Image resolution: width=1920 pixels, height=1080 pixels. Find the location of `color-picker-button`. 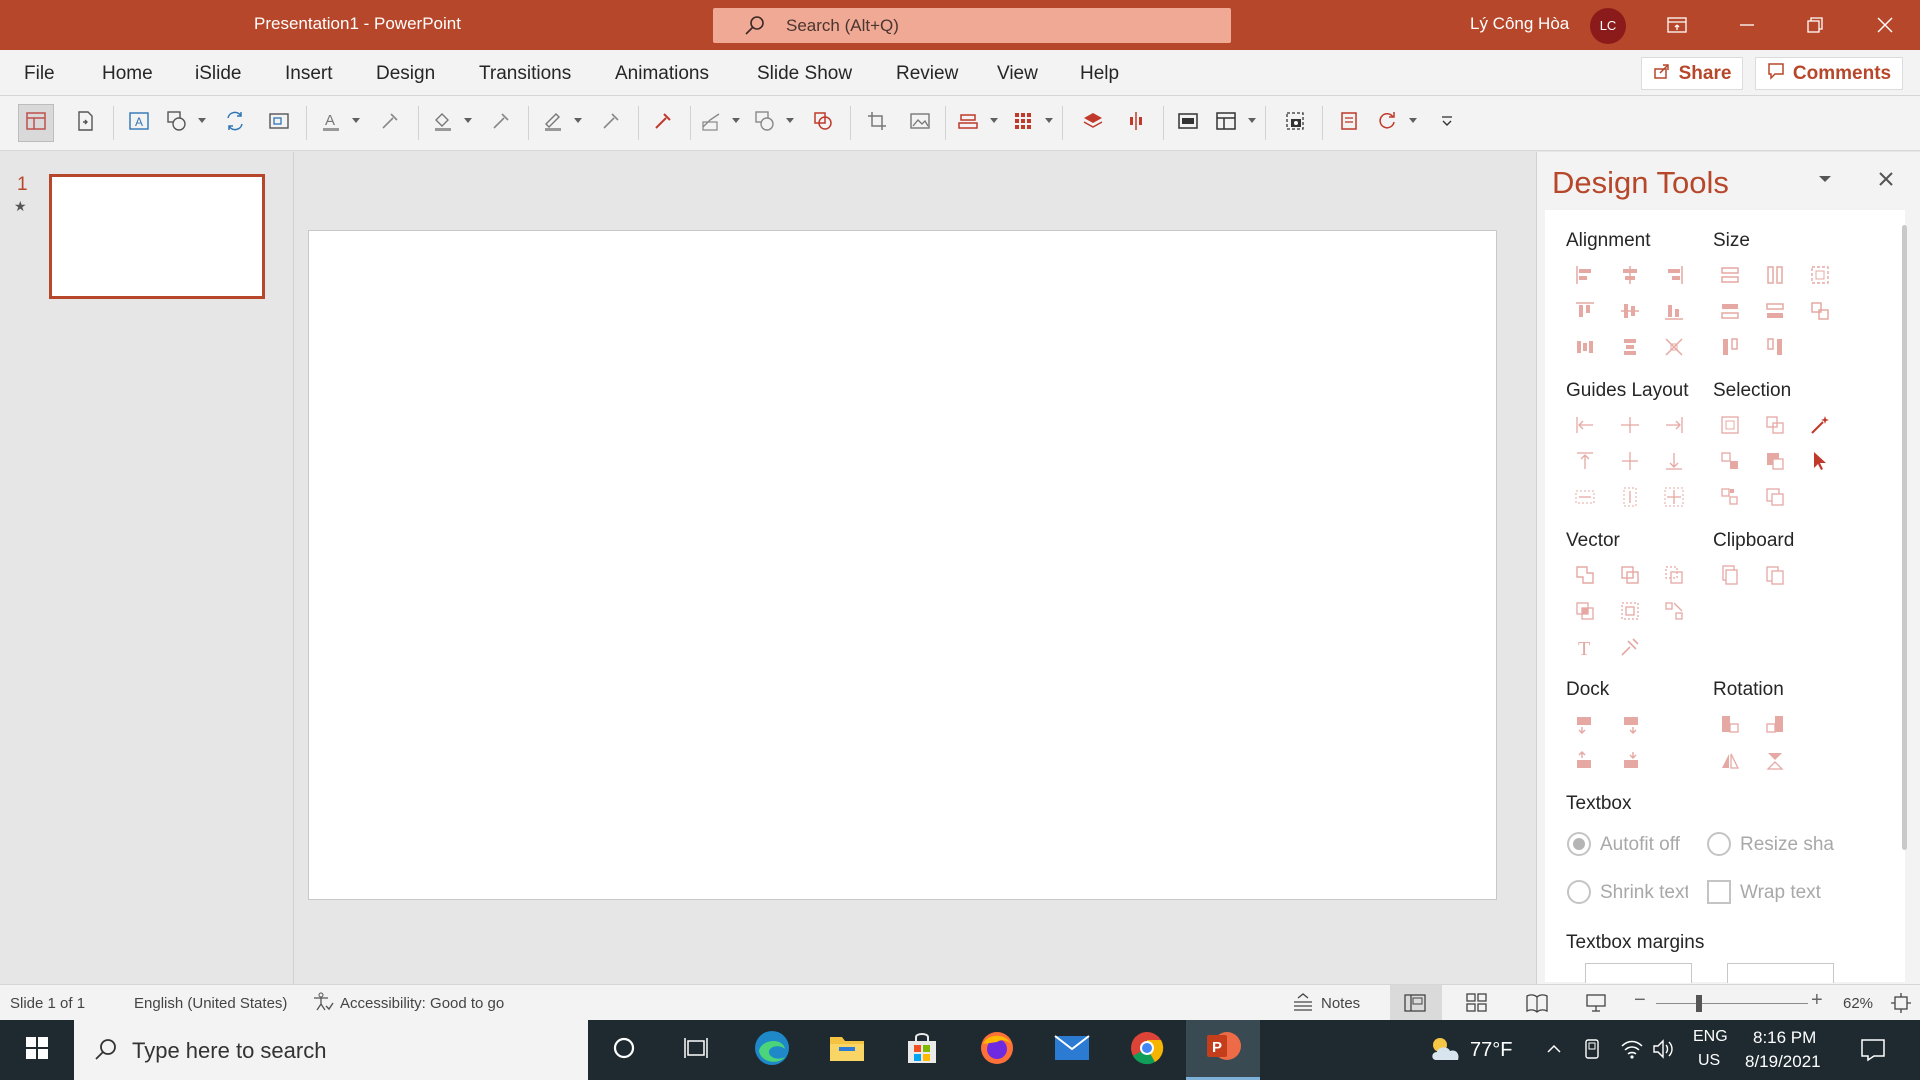

color-picker-button is located at coordinates (663, 123).